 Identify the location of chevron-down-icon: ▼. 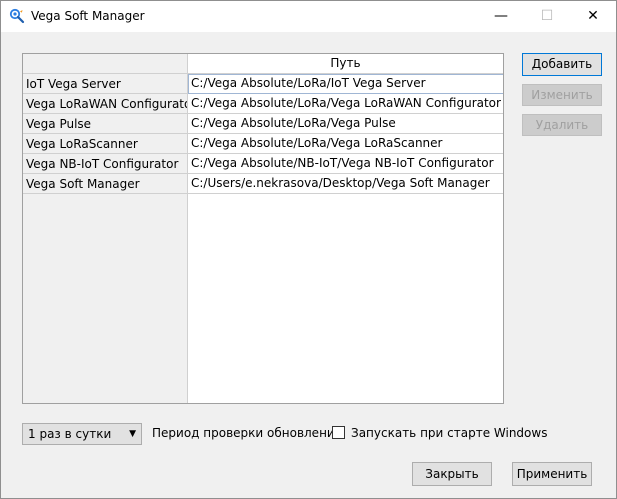
(132, 434).